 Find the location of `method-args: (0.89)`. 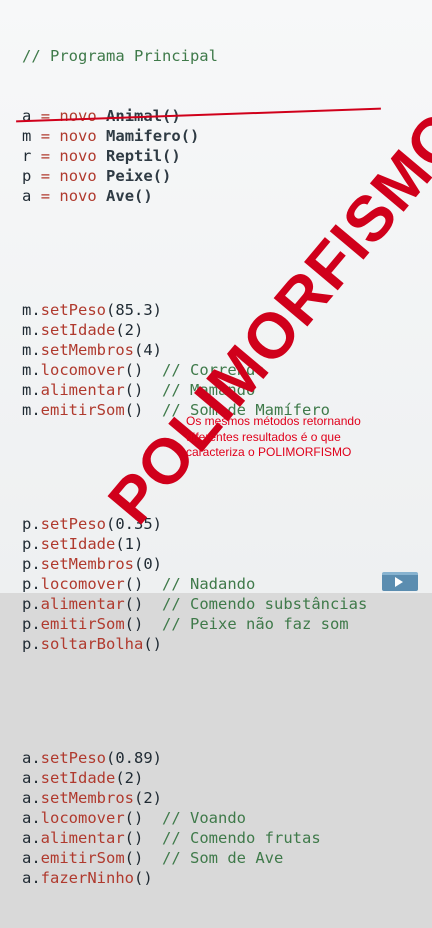

method-args: (0.89) is located at coordinates (134, 758).